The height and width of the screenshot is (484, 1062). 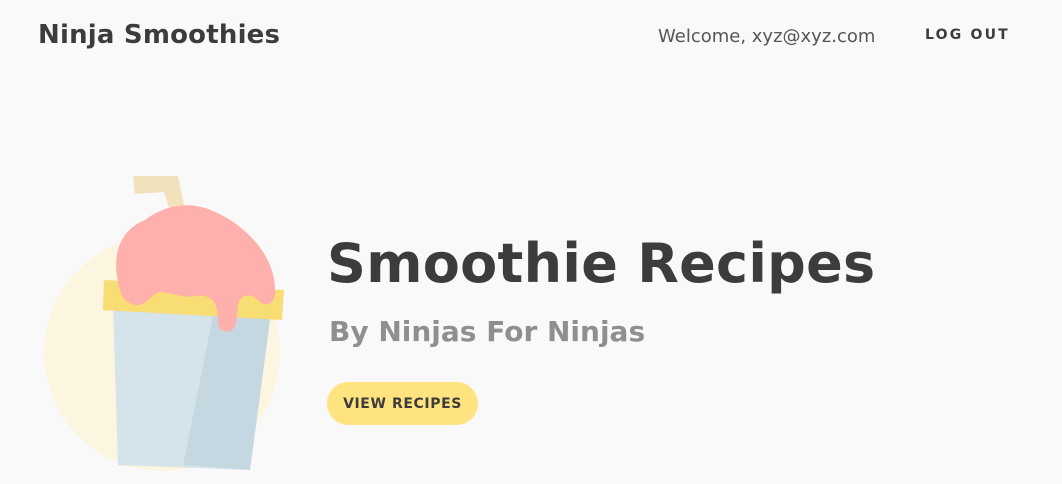 What do you see at coordinates (487, 331) in the screenshot?
I see `hero-subtitle: By Ninjas For Ninjas` at bounding box center [487, 331].